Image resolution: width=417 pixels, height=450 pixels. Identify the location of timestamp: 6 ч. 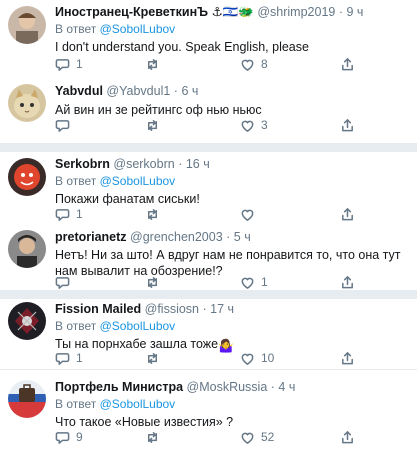
(189, 91).